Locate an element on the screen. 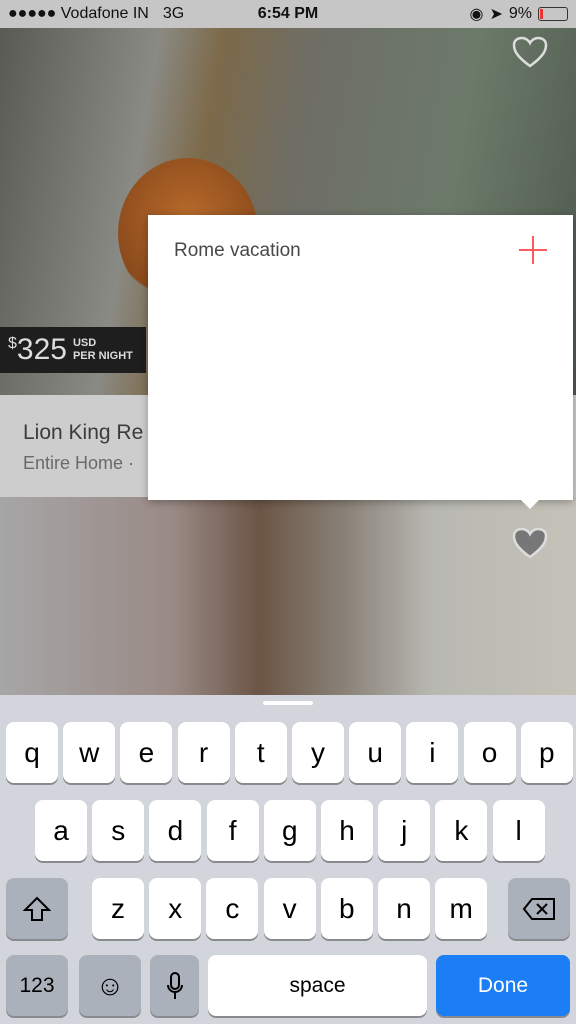 This screenshot has width=576, height=1024. key-b: b is located at coordinates (346, 908).